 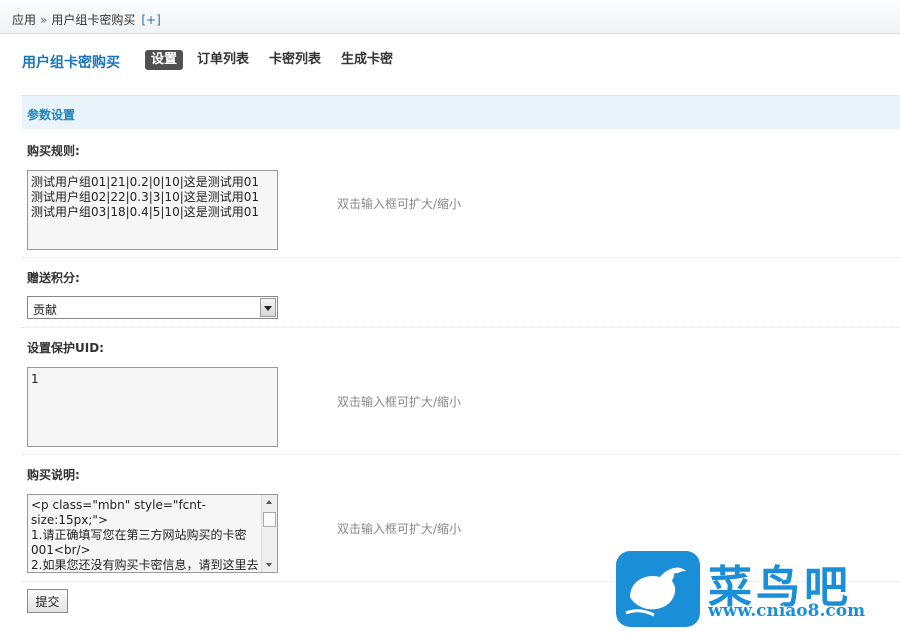 I want to click on breadcrumb-current: 用户组卡密购买, so click(x=93, y=20).